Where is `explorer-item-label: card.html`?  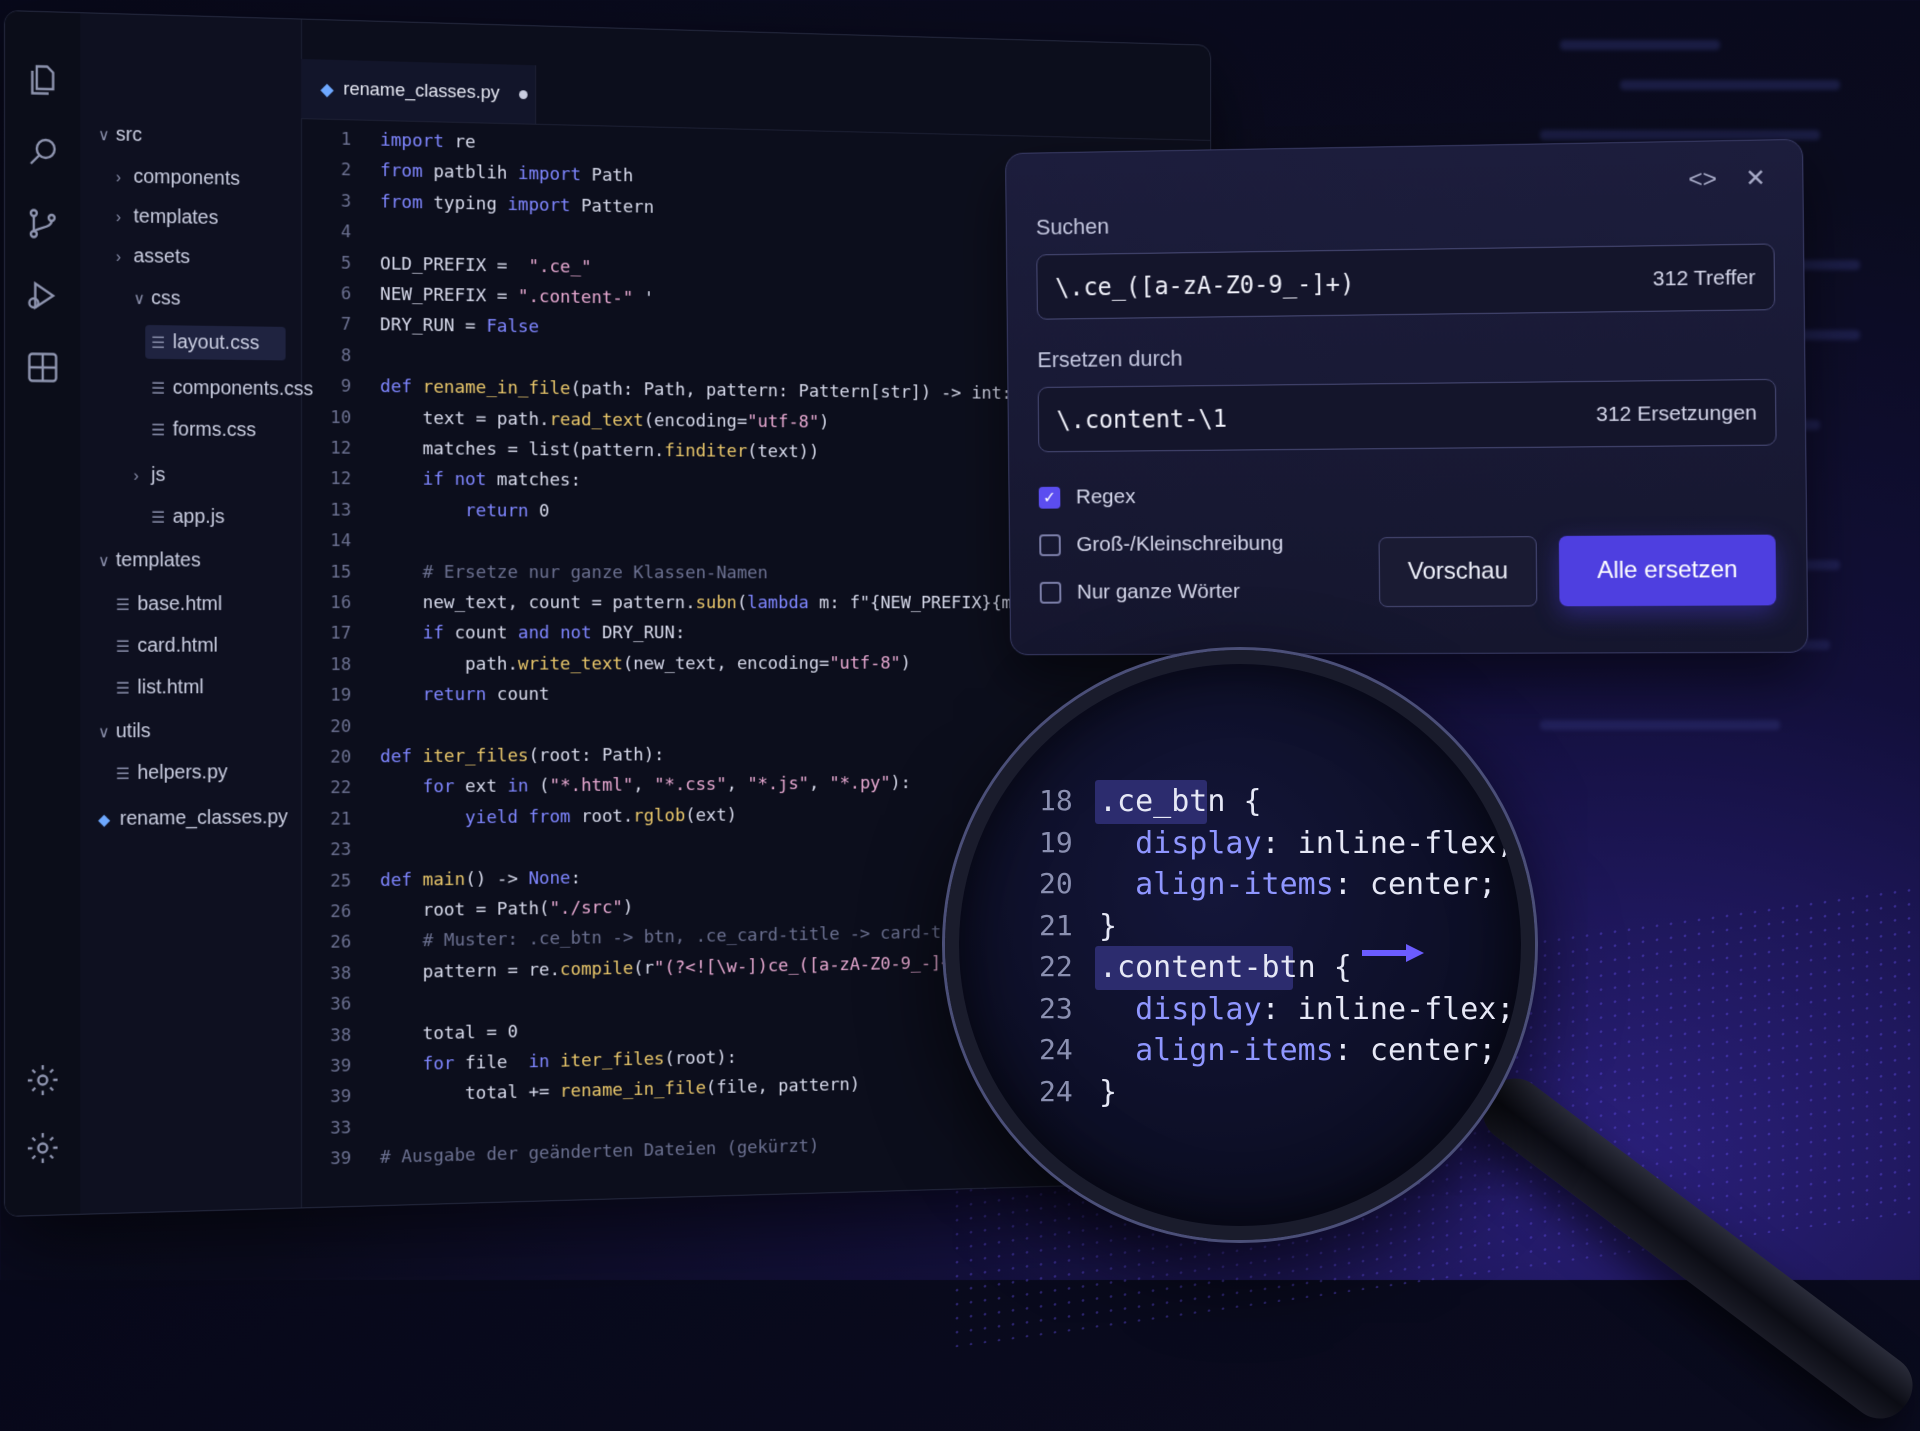 explorer-item-label: card.html is located at coordinates (177, 645).